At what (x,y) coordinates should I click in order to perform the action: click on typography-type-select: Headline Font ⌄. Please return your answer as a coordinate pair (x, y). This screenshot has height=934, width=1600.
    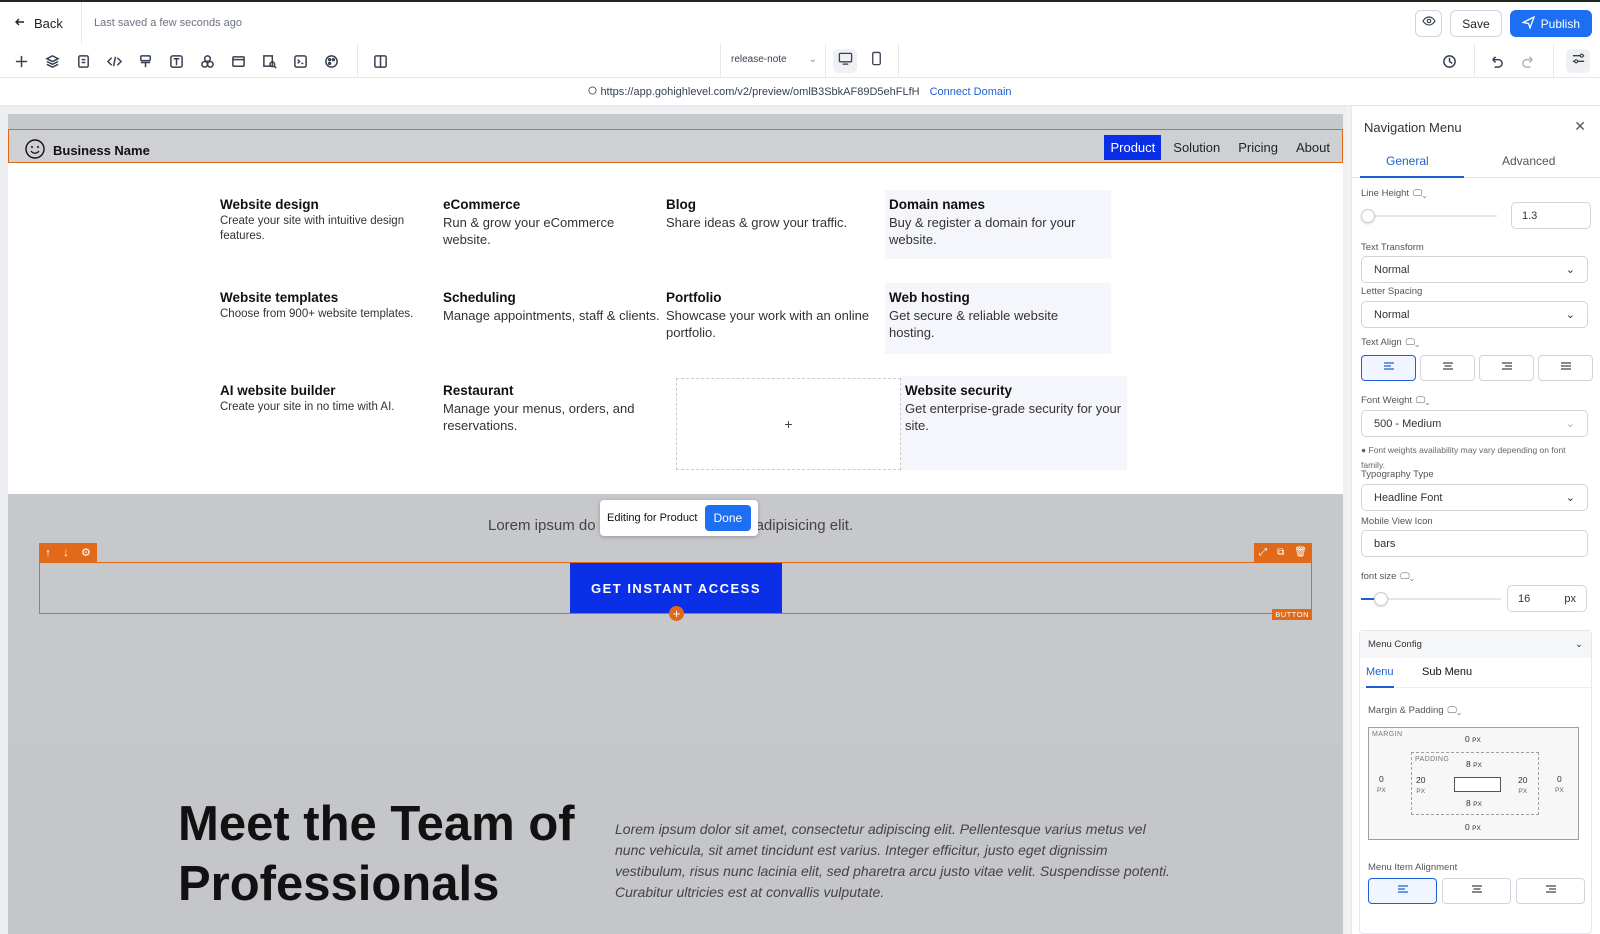
    Looking at the image, I should click on (1474, 497).